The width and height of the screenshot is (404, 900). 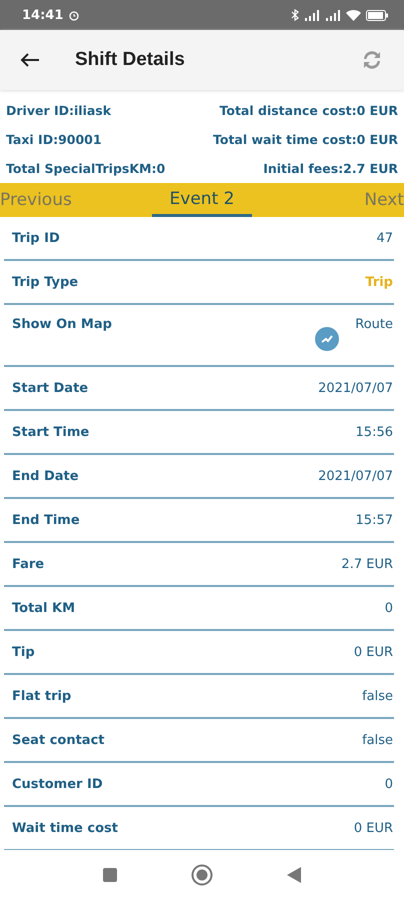 What do you see at coordinates (43, 15) in the screenshot?
I see `status-time: 14:41` at bounding box center [43, 15].